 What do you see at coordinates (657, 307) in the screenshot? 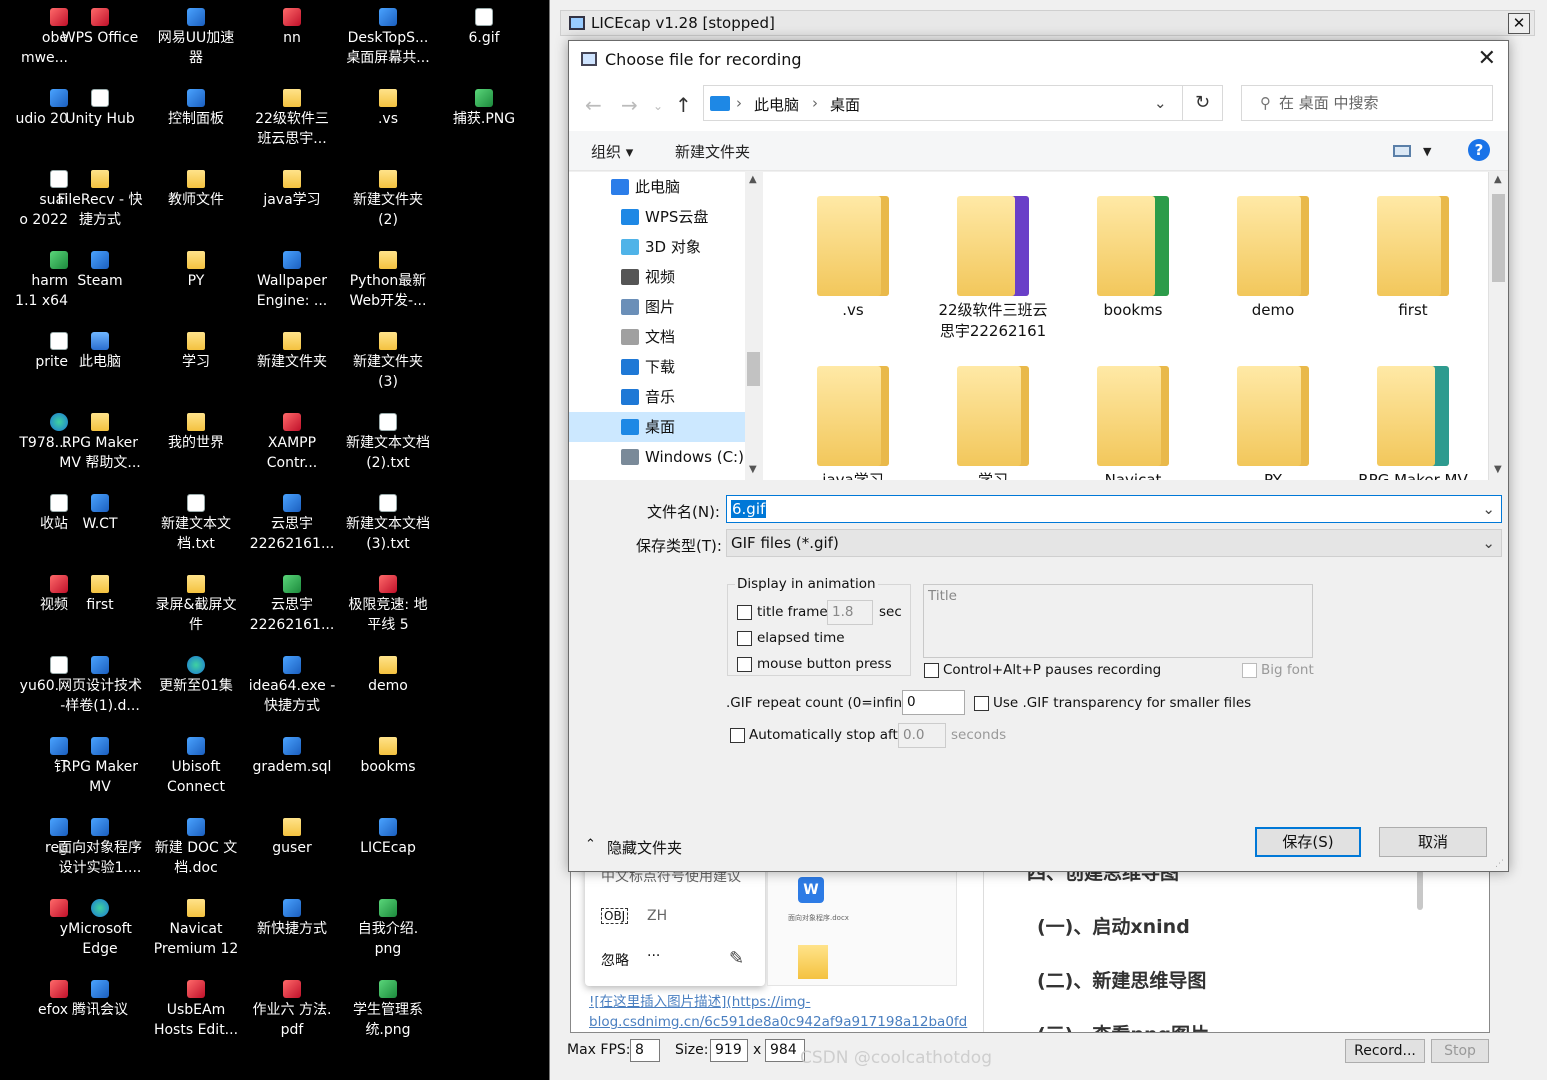
I see `nav-item: 图片` at bounding box center [657, 307].